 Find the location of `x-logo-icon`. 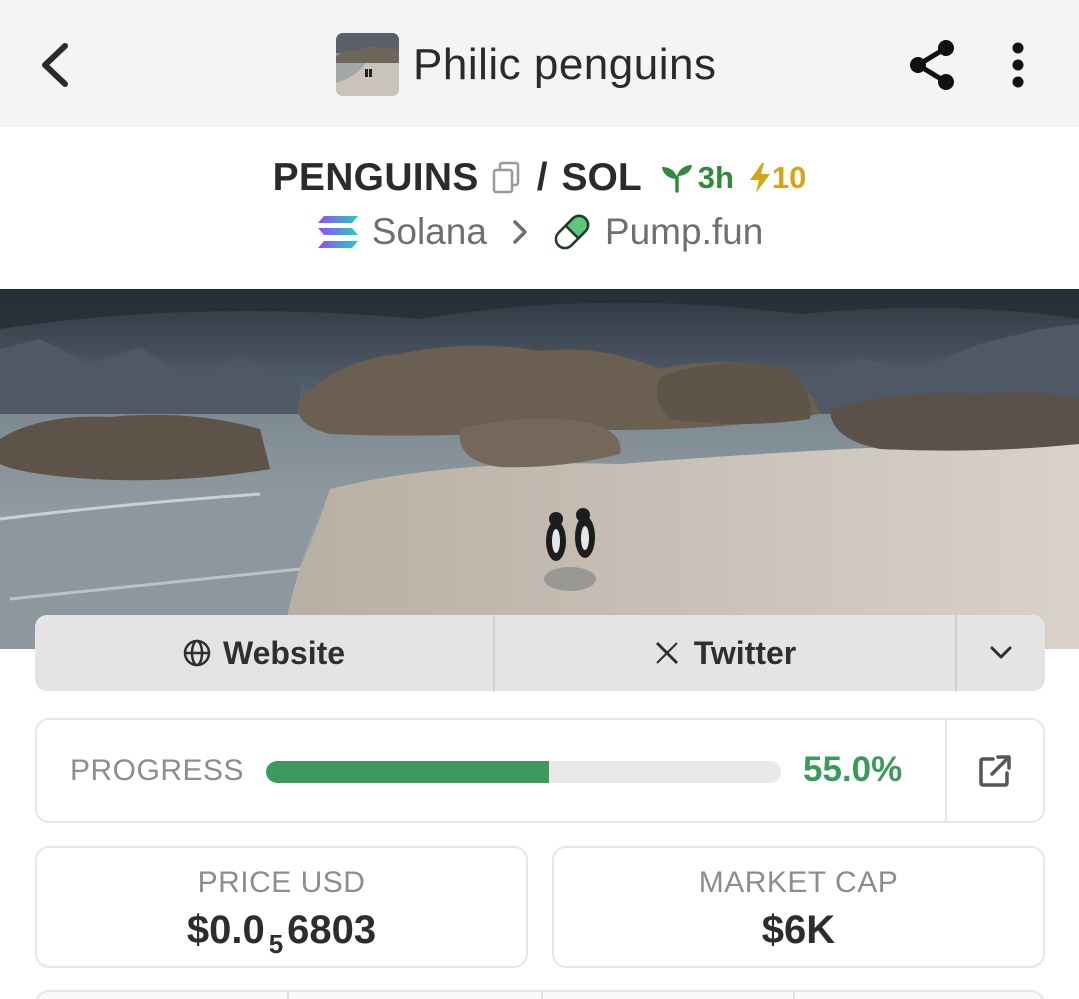

x-logo-icon is located at coordinates (666, 653).